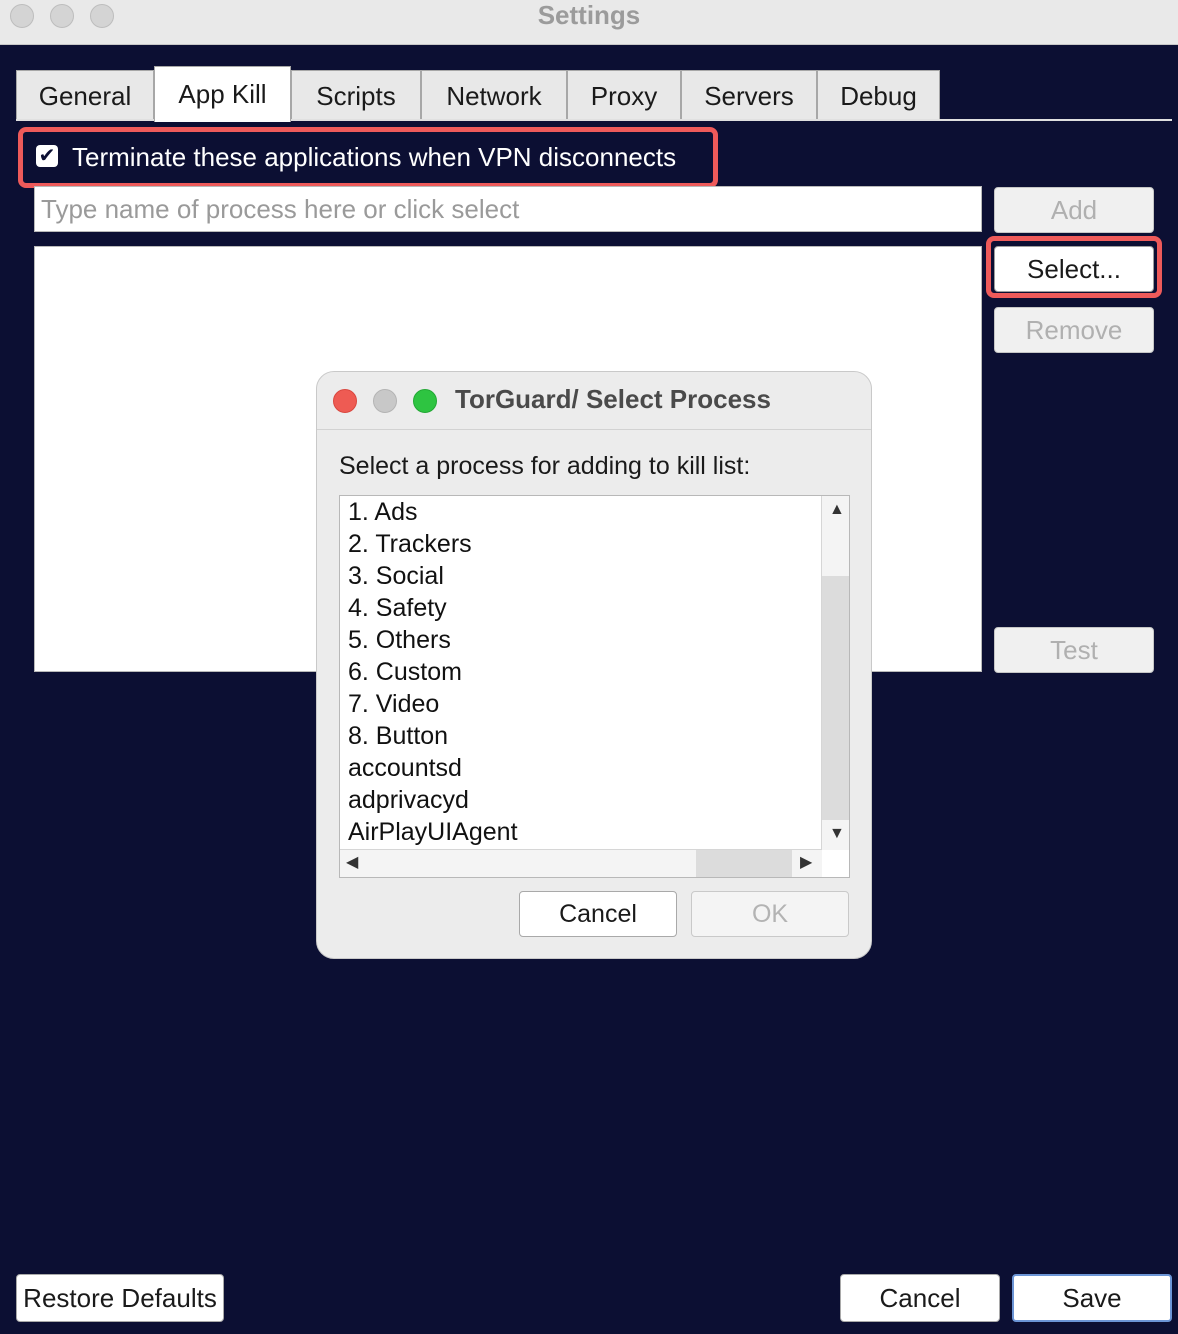  Describe the element at coordinates (494, 95) in the screenshot. I see `tab-network: Network` at that location.